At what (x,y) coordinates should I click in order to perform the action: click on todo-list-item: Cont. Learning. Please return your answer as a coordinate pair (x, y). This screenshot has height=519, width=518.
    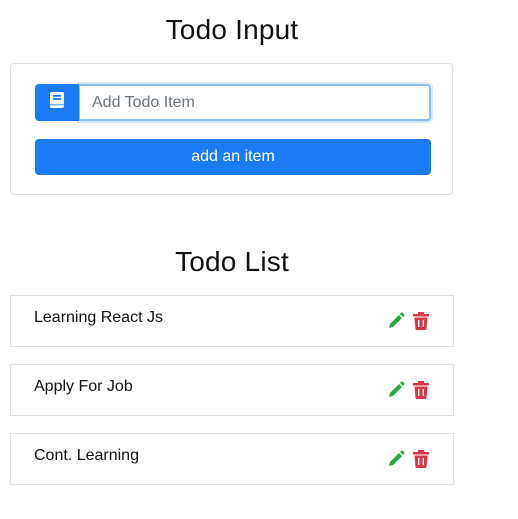
    Looking at the image, I should click on (232, 459).